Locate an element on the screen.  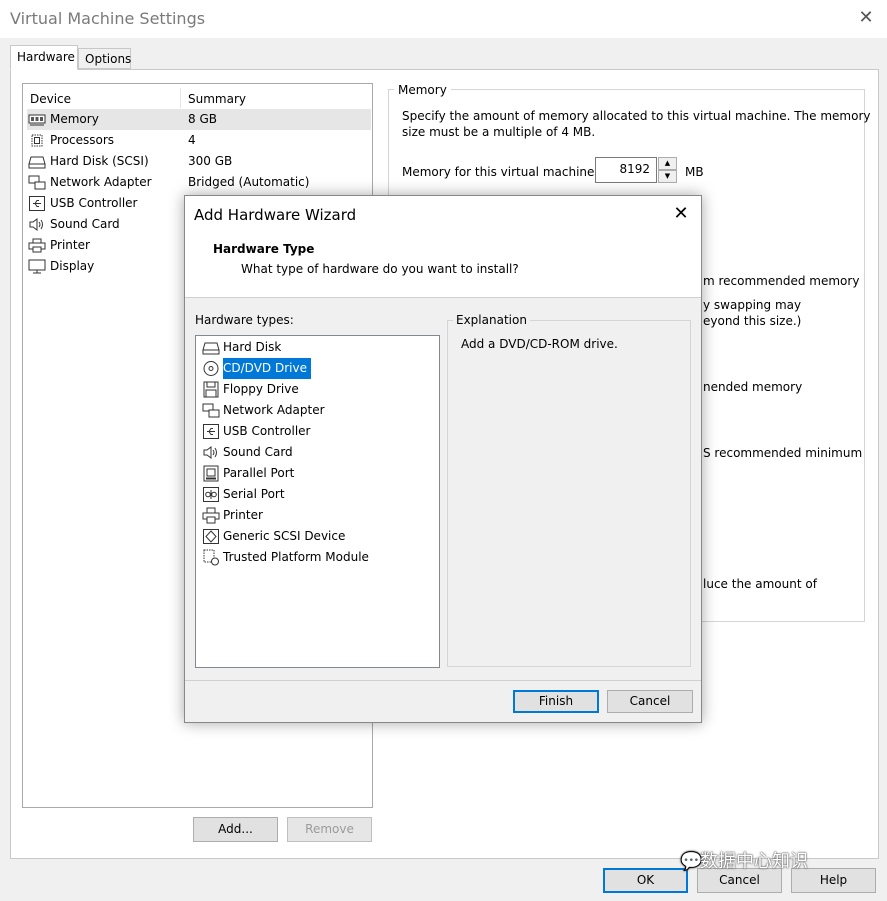
list-item-label: Floppy Drive is located at coordinates (261, 389).